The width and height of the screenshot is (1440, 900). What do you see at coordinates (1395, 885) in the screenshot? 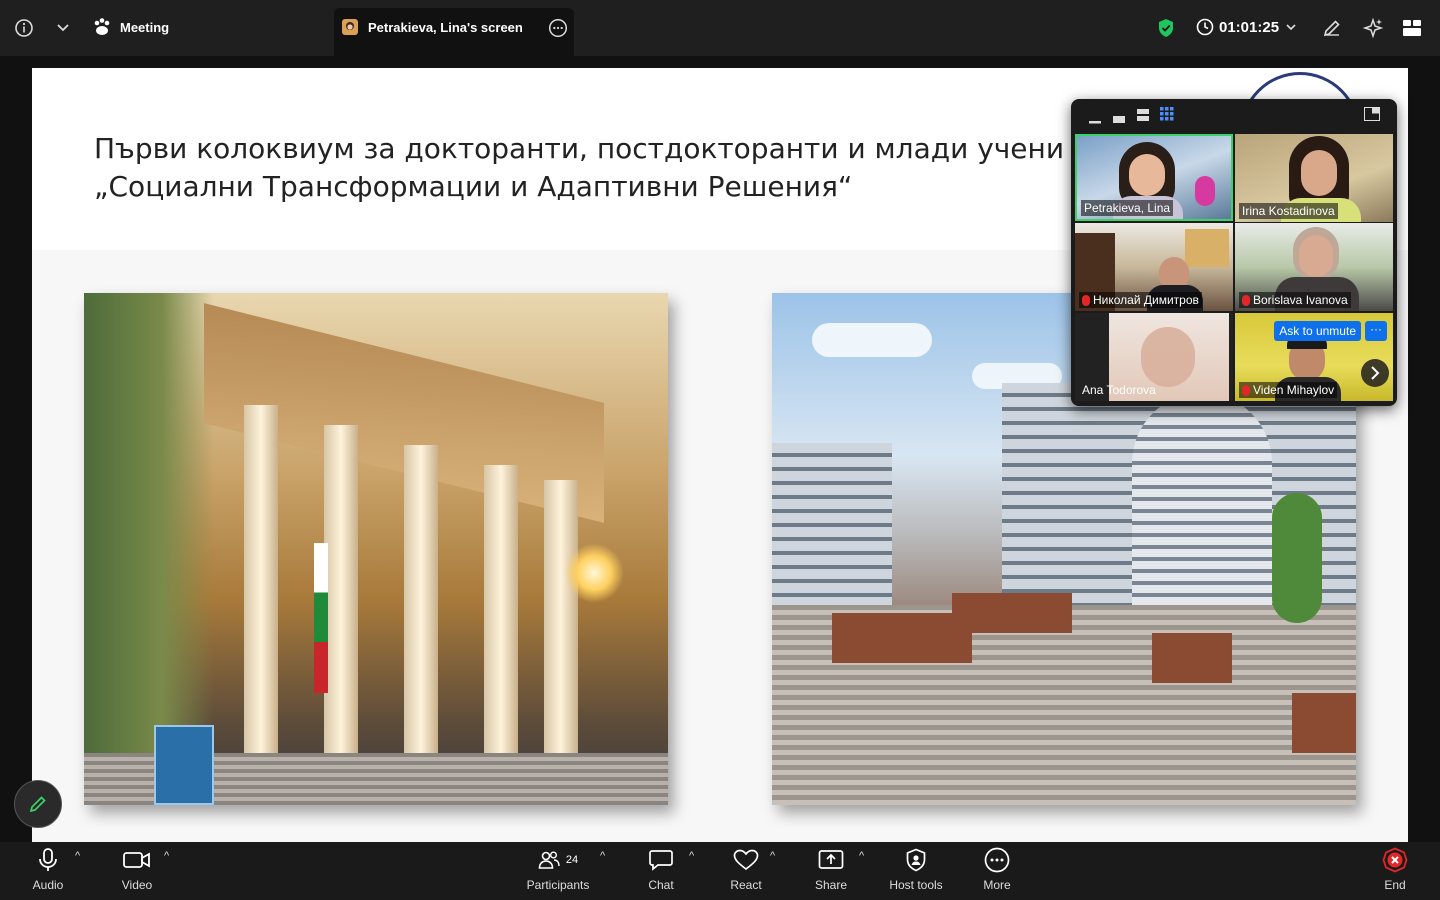
I see `end-label: End` at bounding box center [1395, 885].